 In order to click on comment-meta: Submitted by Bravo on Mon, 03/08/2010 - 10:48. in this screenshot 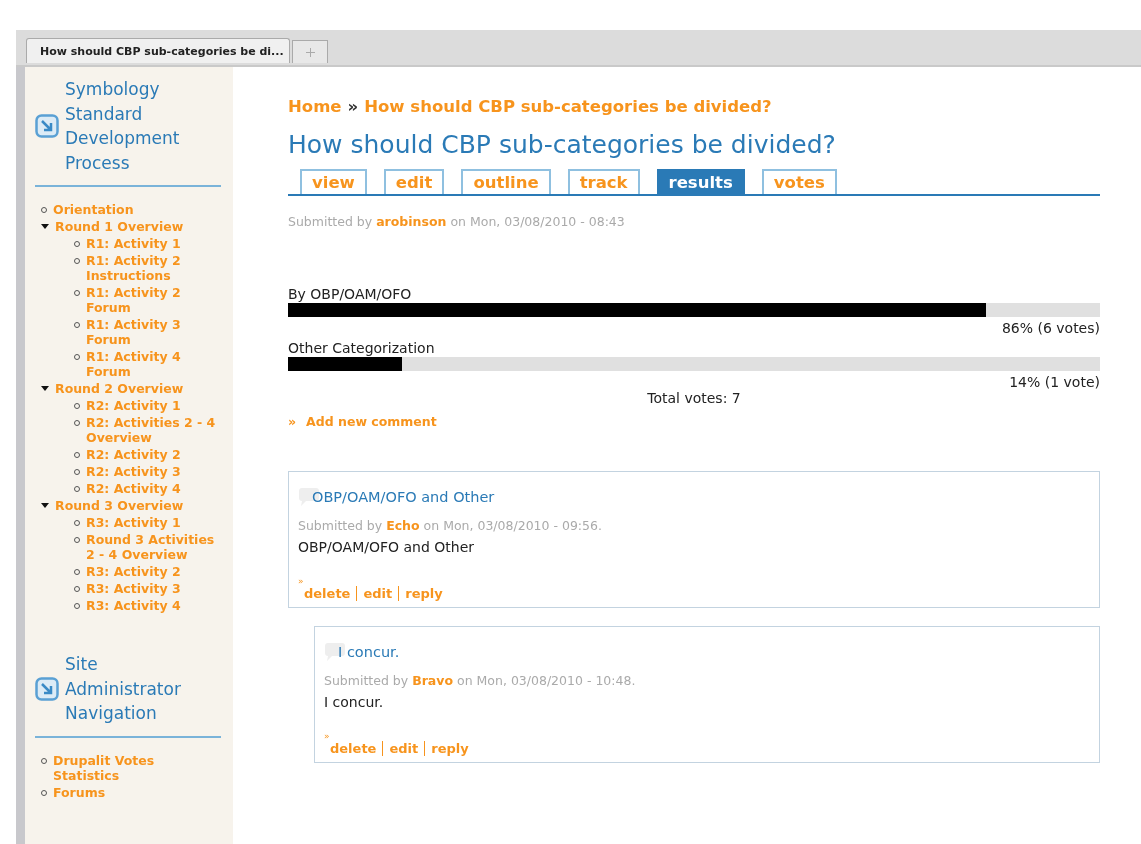, I will do `click(480, 680)`.